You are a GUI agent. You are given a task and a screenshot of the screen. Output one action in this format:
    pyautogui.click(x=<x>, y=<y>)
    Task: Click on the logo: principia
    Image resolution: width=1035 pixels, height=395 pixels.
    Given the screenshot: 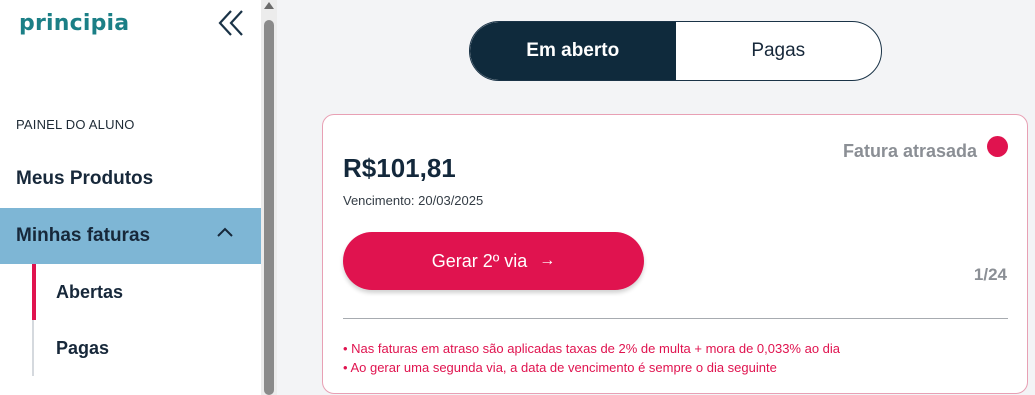 What is the action you would take?
    pyautogui.click(x=74, y=23)
    